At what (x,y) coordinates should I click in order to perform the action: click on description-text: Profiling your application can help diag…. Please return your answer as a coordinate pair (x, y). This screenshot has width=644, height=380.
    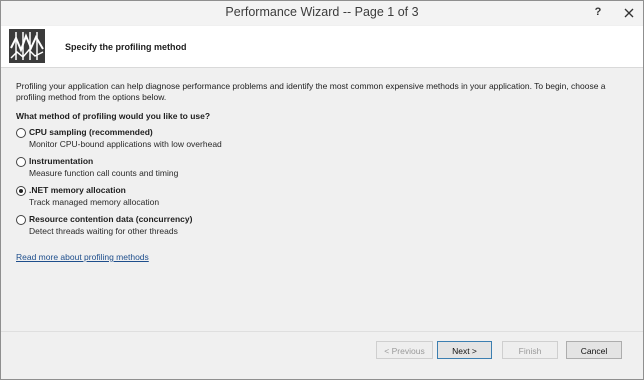
    Looking at the image, I should click on (311, 91).